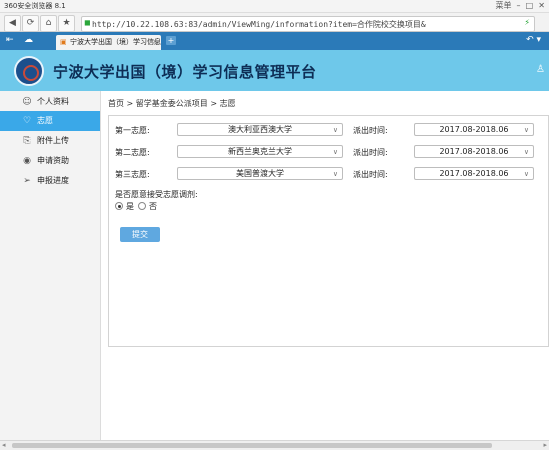 This screenshot has width=549, height=450. What do you see at coordinates (27, 102) in the screenshot?
I see `user-icon: ☺` at bounding box center [27, 102].